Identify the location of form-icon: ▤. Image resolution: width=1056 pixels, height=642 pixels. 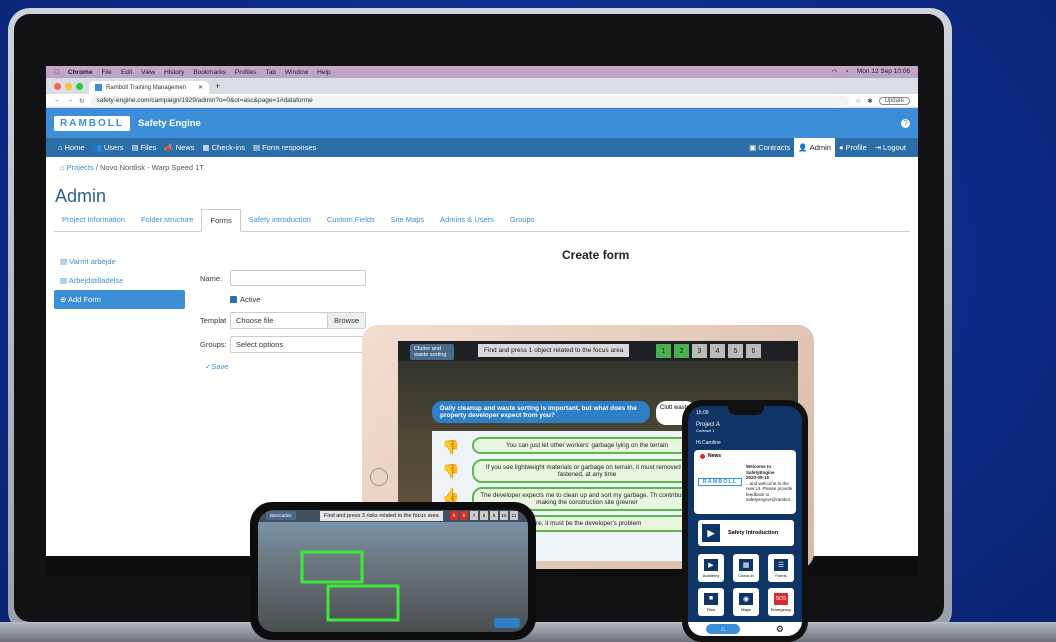
(256, 147).